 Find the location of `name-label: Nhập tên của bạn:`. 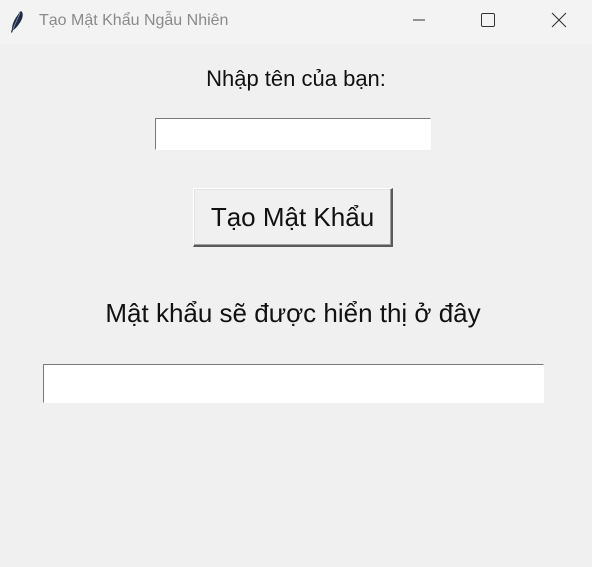

name-label: Nhập tên của bạn: is located at coordinates (296, 78).